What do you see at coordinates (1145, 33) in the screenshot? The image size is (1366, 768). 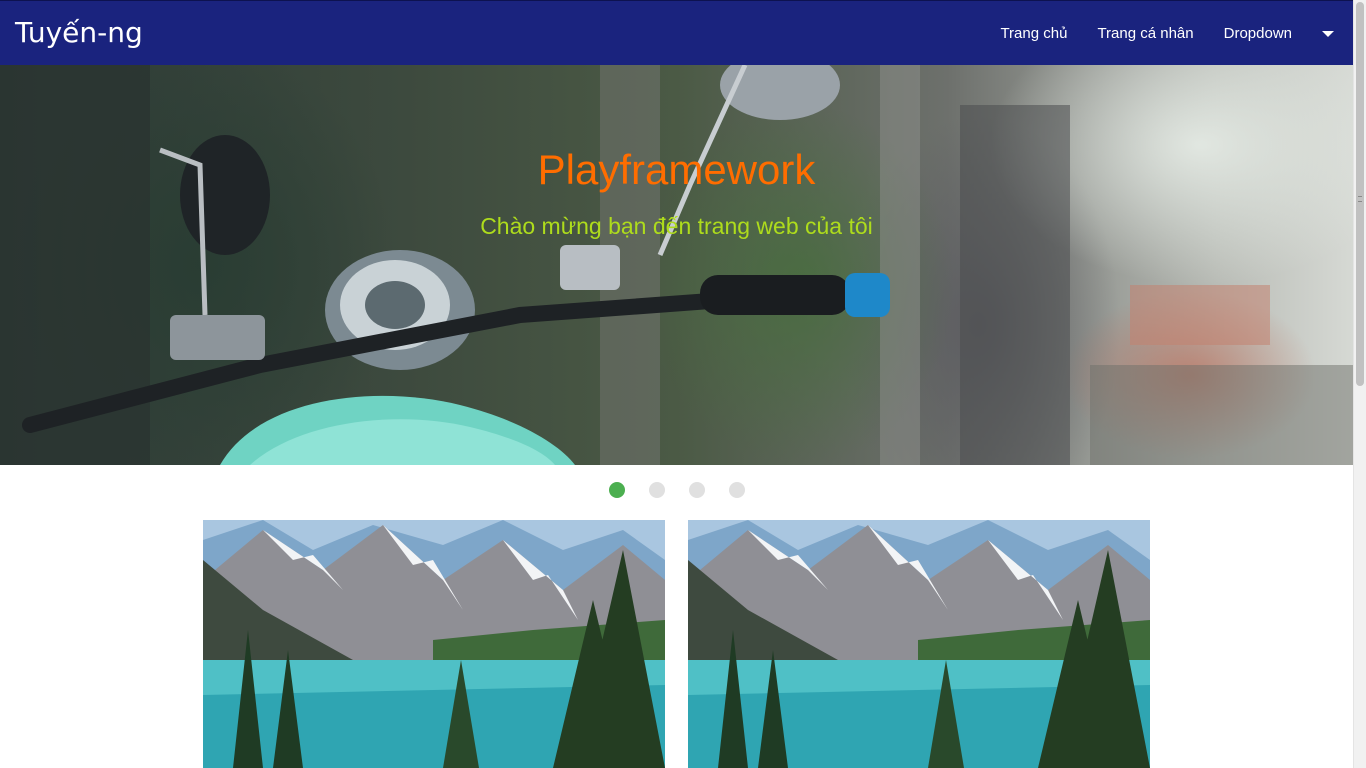 I see `nav-link-profile: Trang cá nhân` at bounding box center [1145, 33].